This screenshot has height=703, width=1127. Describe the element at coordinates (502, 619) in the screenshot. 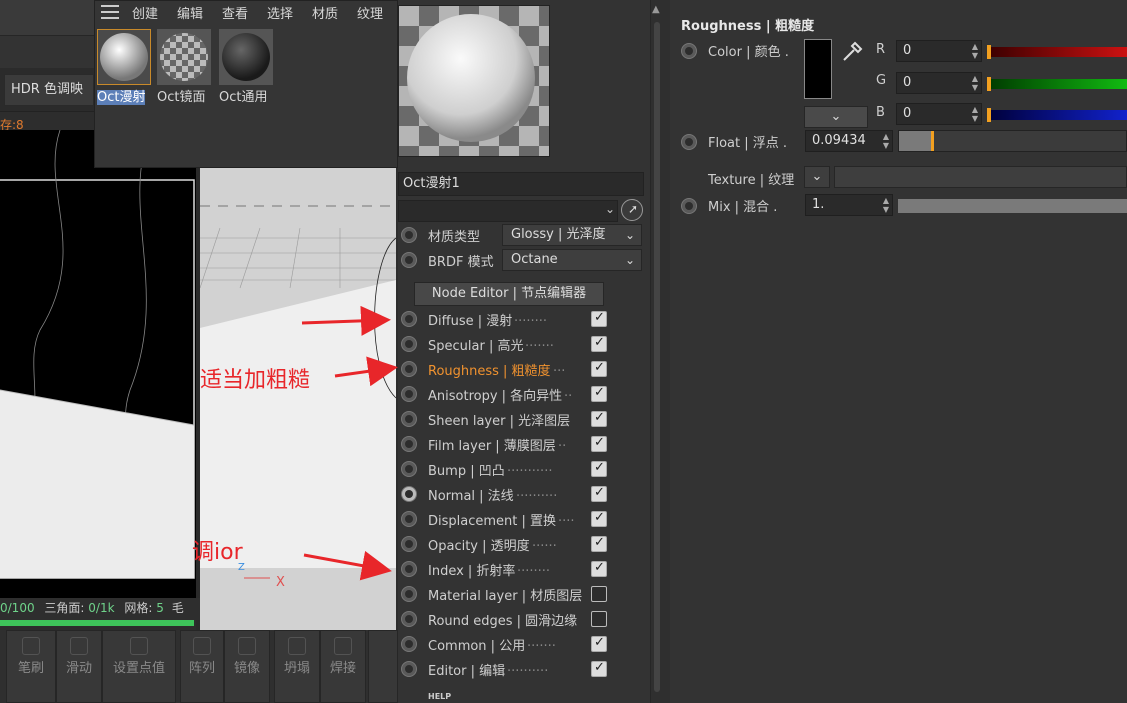

I see `channel-label: Round edges | 圆滑边缘` at that location.